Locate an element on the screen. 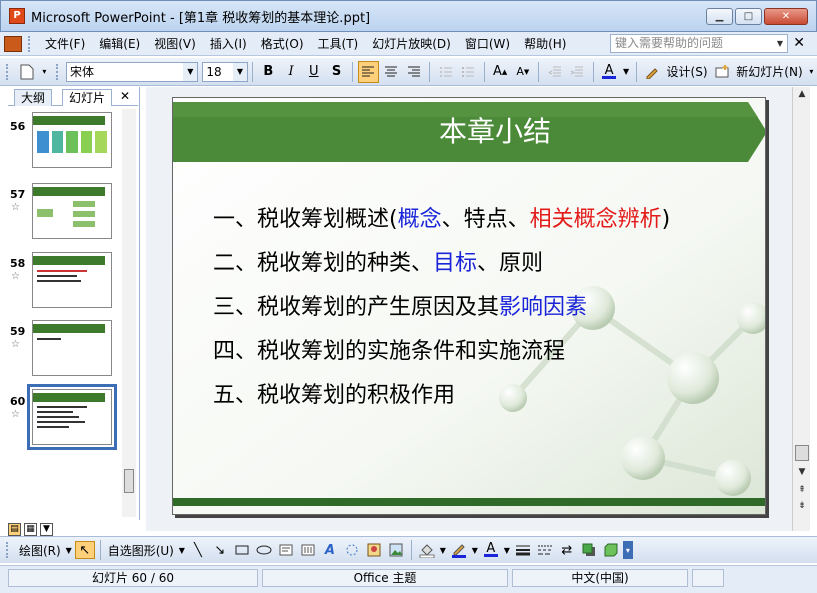 Image resolution: width=817 pixels, height=593 pixels. scroll-down-icon: ▼ is located at coordinates (802, 472).